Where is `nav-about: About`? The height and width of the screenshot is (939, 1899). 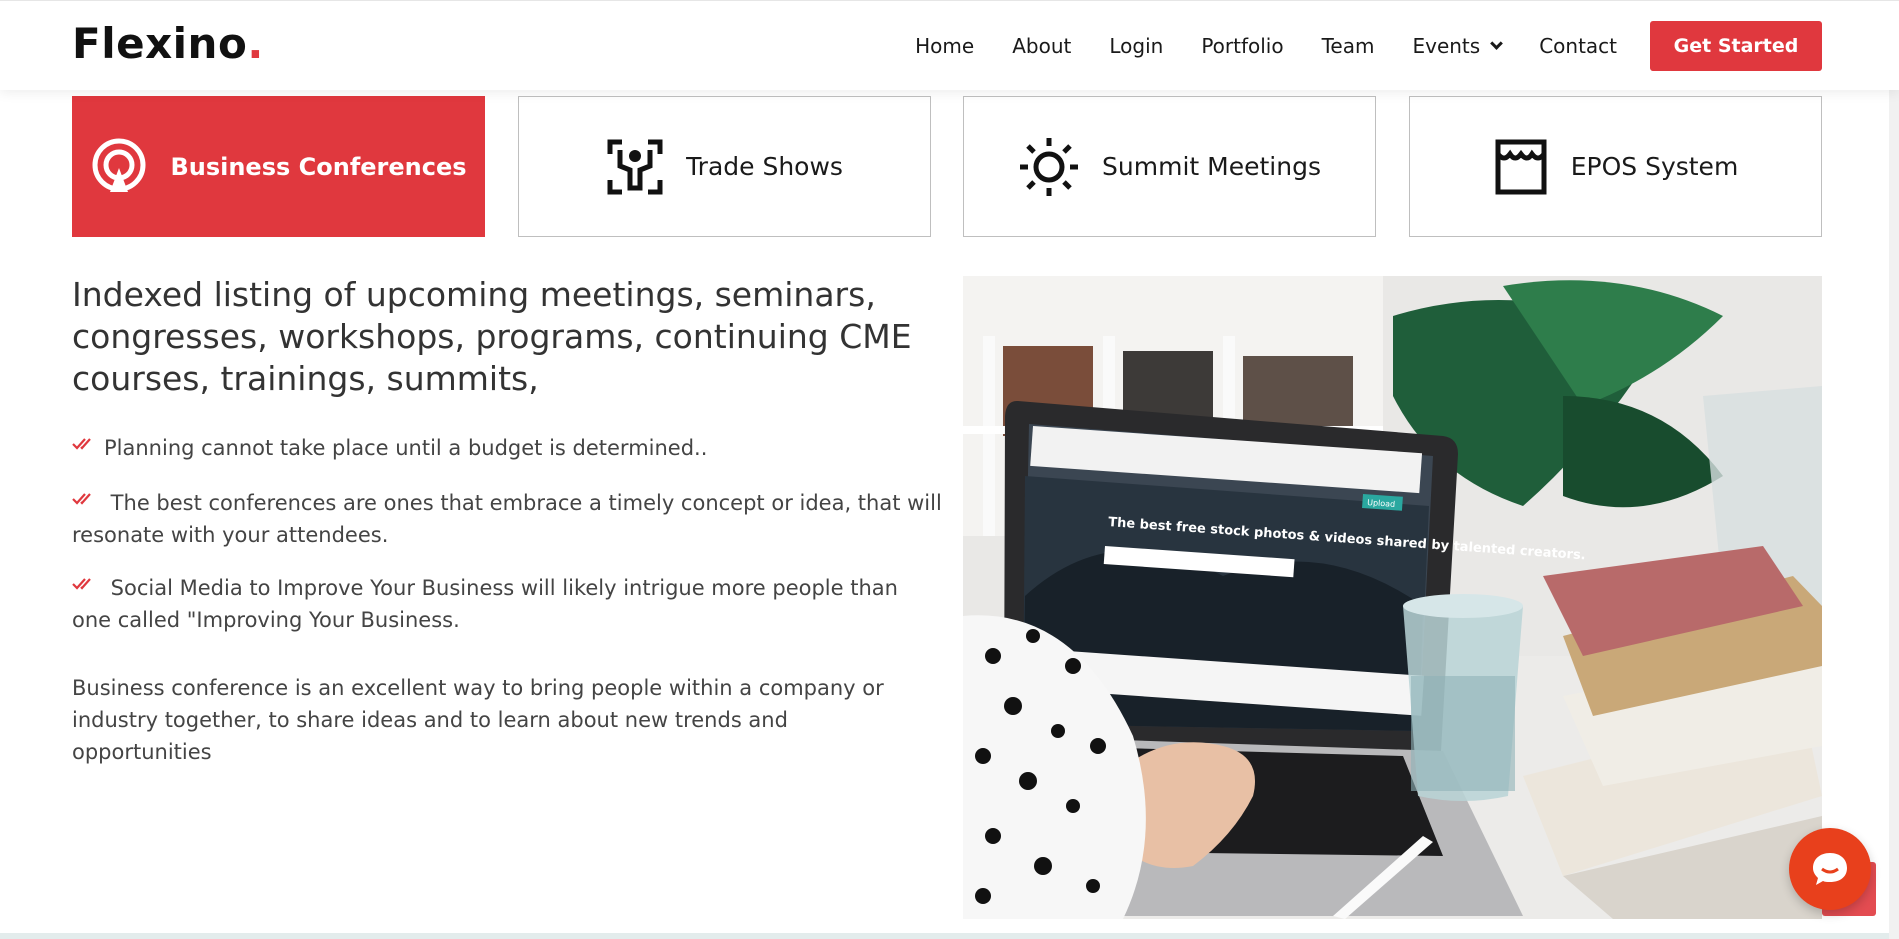 nav-about: About is located at coordinates (1041, 46).